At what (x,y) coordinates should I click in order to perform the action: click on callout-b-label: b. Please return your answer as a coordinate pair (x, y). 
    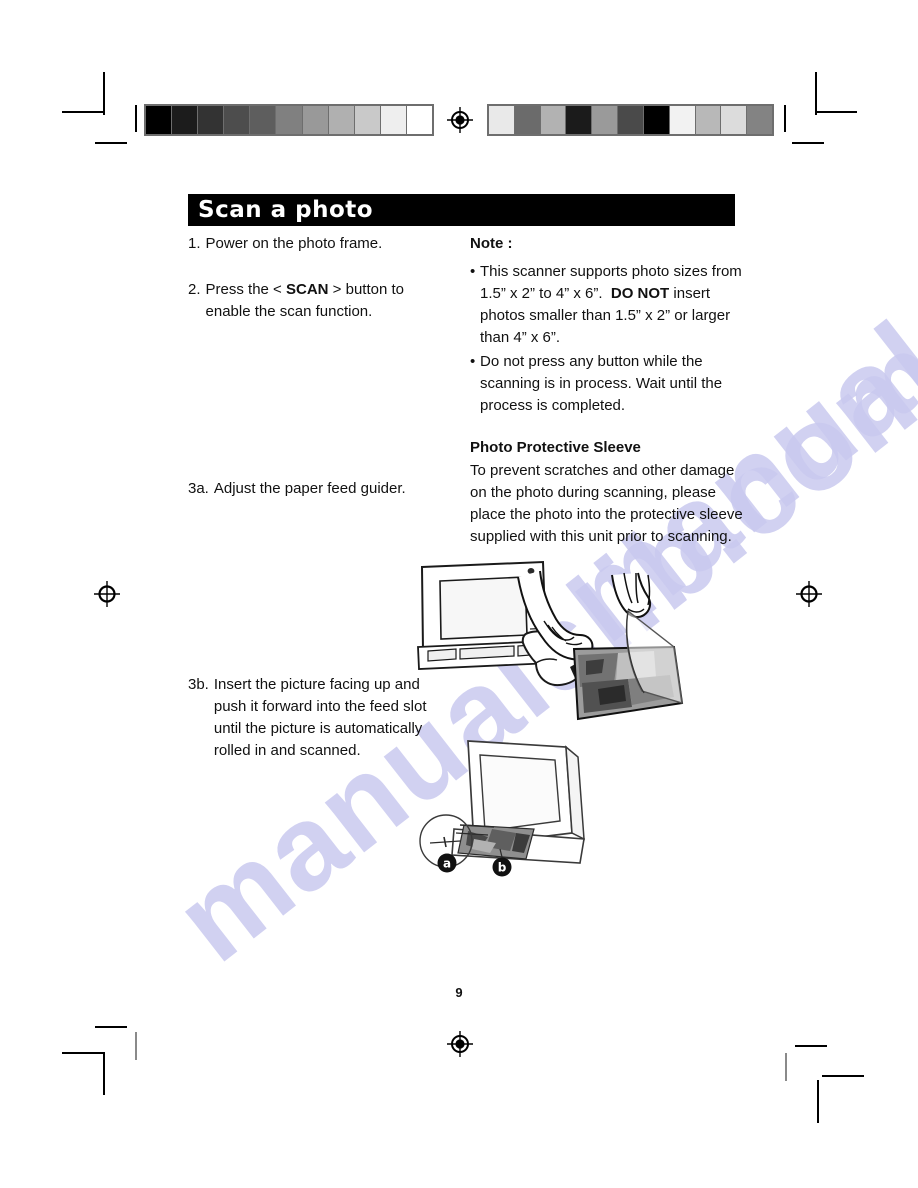
    Looking at the image, I should click on (502, 868).